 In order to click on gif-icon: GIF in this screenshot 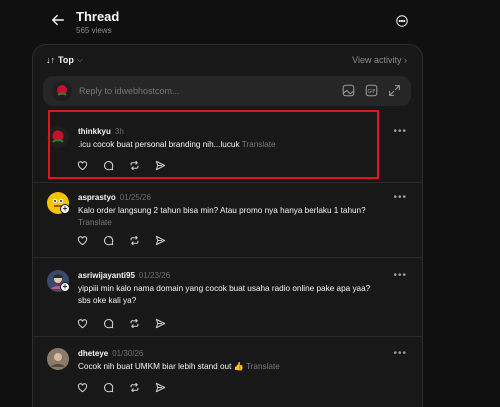, I will do `click(371, 90)`.